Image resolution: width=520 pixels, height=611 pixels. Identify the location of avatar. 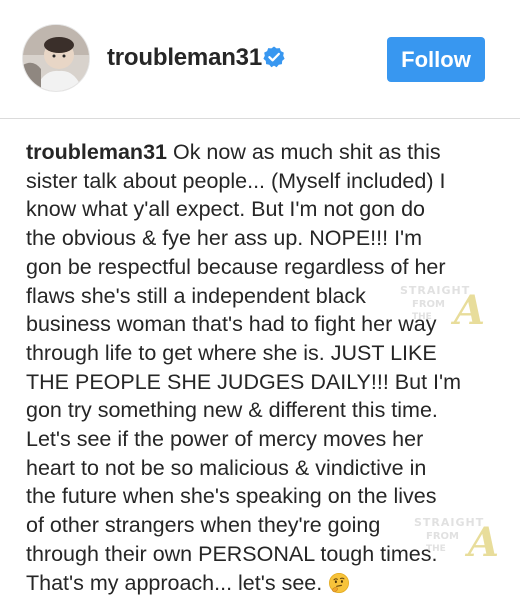
(56, 58).